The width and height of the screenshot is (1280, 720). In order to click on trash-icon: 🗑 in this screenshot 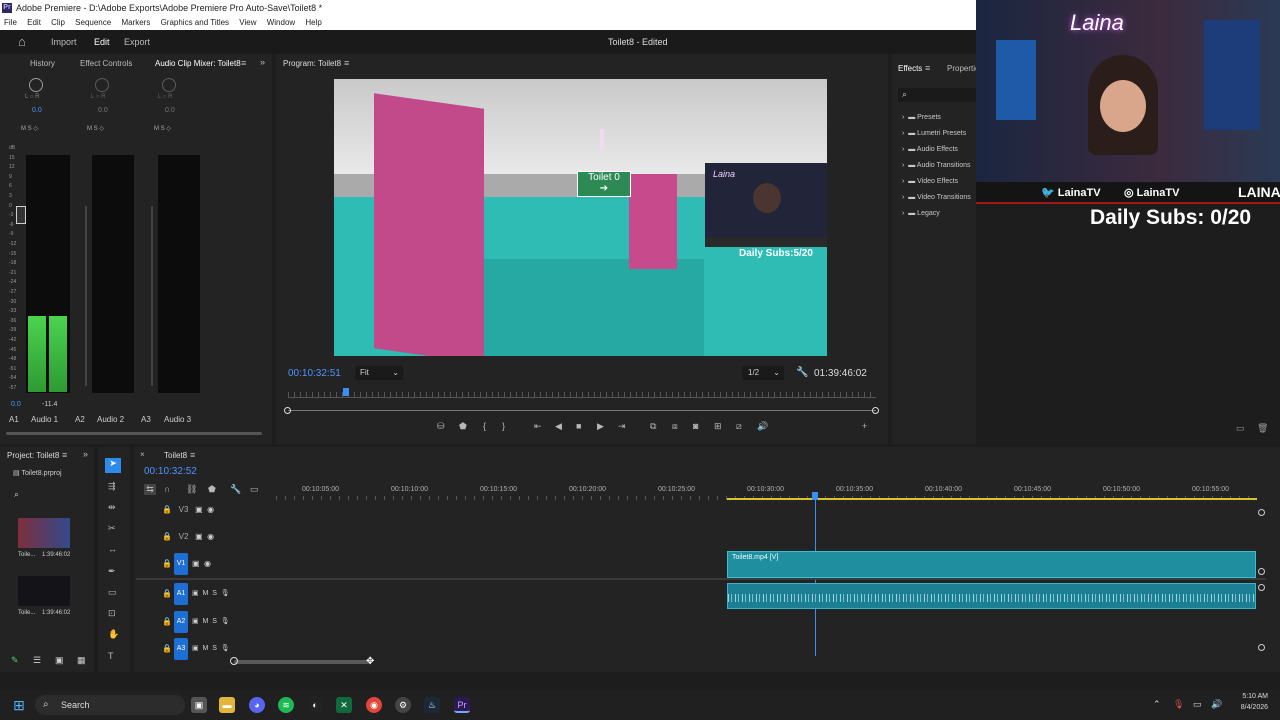, I will do `click(1262, 428)`.